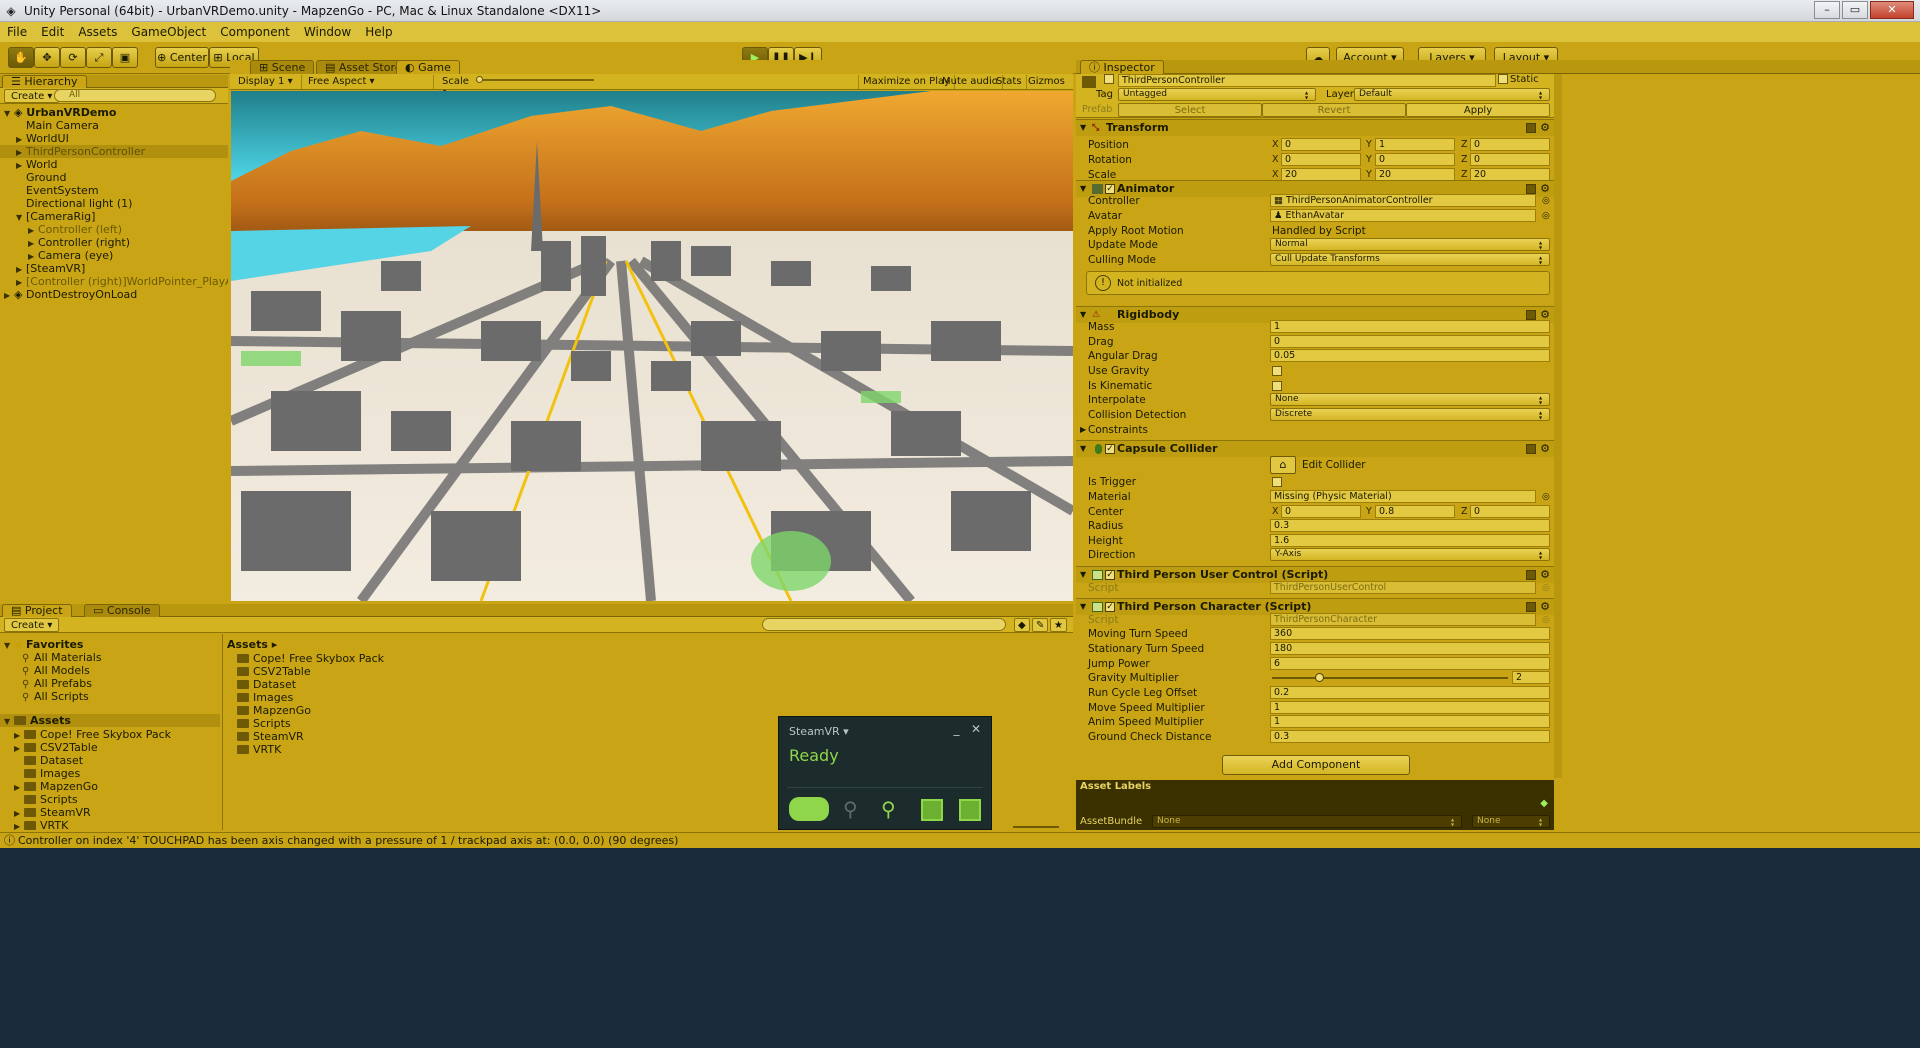 The image size is (1920, 1048). I want to click on constraints-row: ▶ Constraints, so click(1315, 430).